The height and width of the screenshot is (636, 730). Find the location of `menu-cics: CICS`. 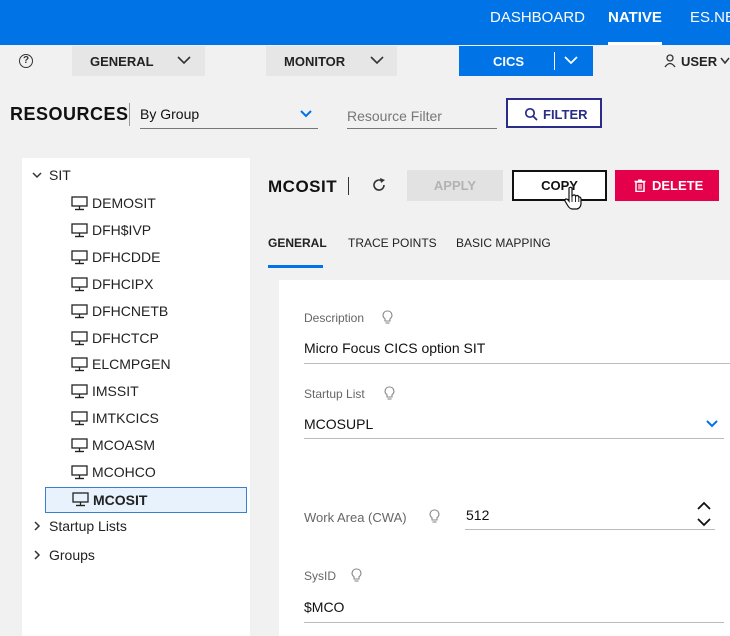

menu-cics: CICS is located at coordinates (526, 61).